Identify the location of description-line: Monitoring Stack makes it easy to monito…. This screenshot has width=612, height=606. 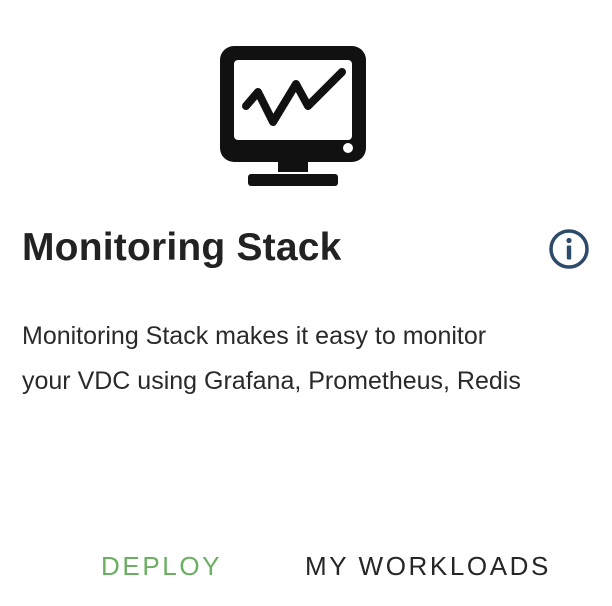
(254, 336).